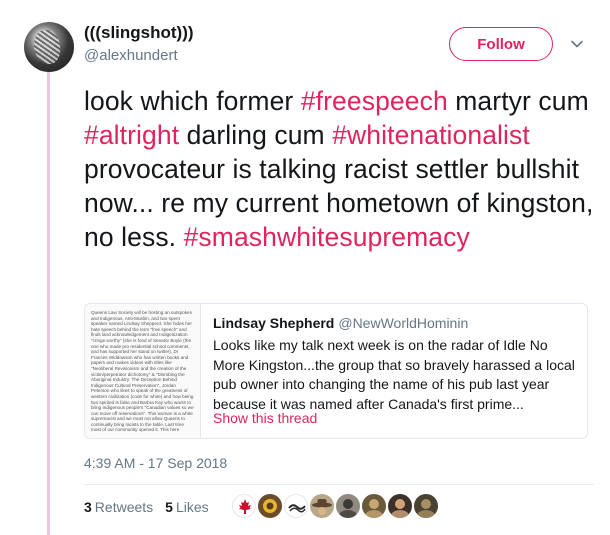 The height and width of the screenshot is (535, 610). What do you see at coordinates (48, 300) in the screenshot?
I see `thread-connector-line` at bounding box center [48, 300].